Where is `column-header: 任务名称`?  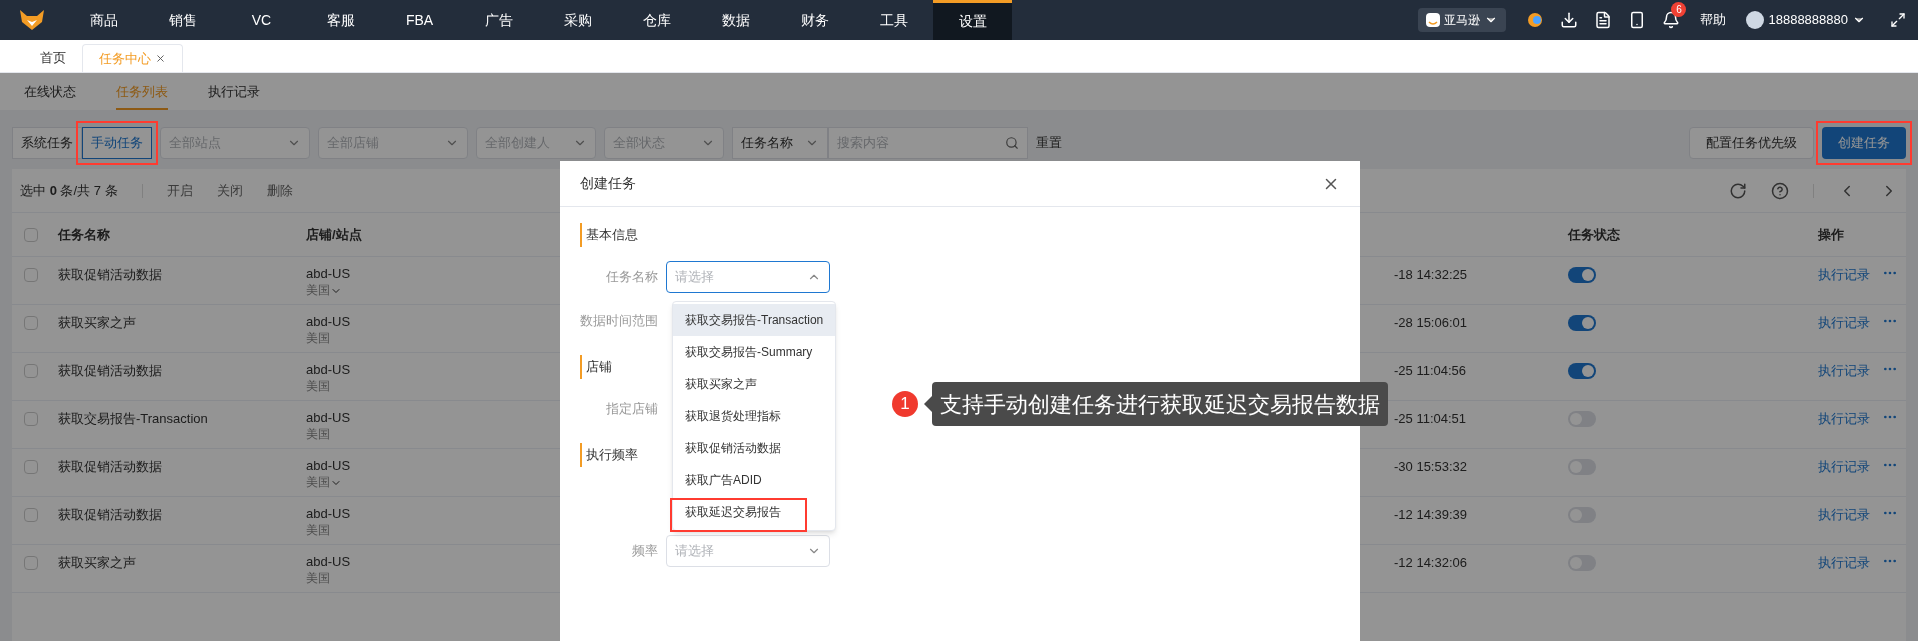
column-header: 任务名称 is located at coordinates (84, 234).